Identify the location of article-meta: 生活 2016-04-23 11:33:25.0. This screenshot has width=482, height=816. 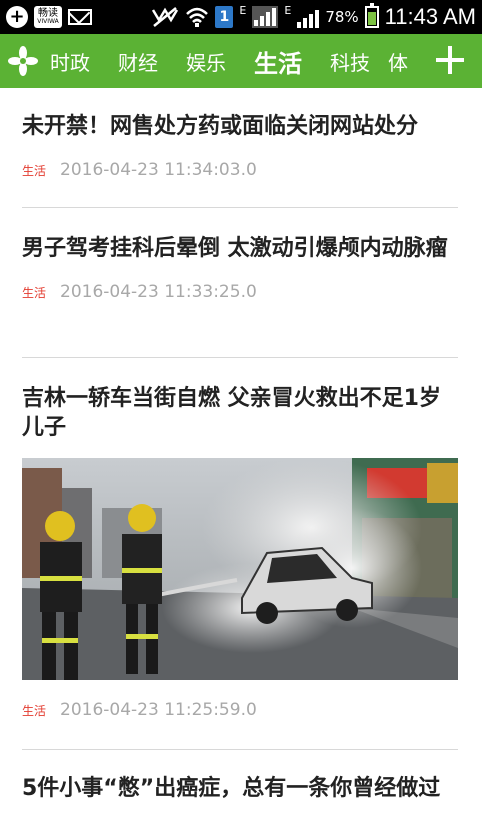
(240, 292).